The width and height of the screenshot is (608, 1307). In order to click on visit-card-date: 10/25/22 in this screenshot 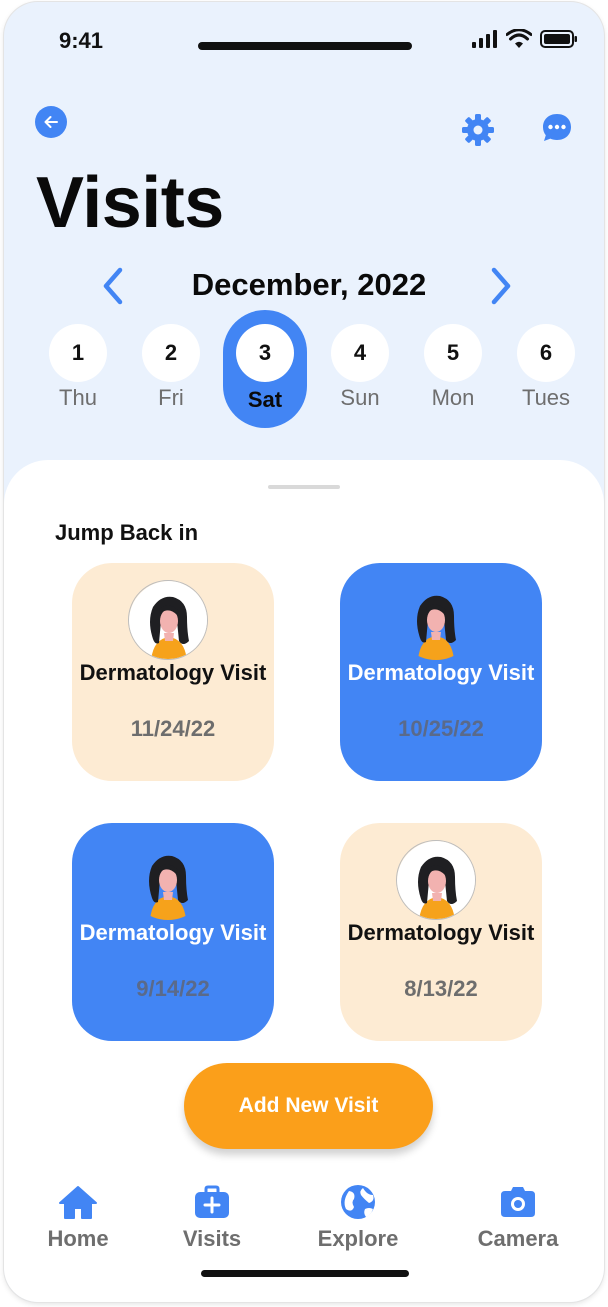, I will do `click(441, 728)`.